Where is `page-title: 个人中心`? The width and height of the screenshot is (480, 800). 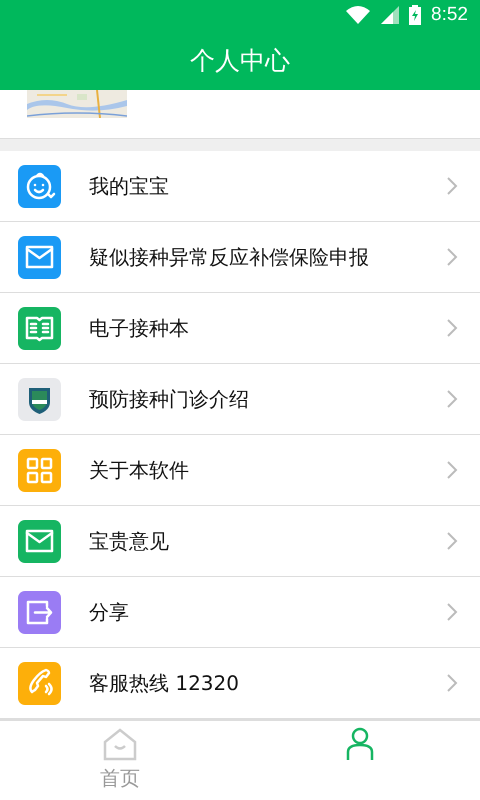
page-title: 个人中心 is located at coordinates (240, 60).